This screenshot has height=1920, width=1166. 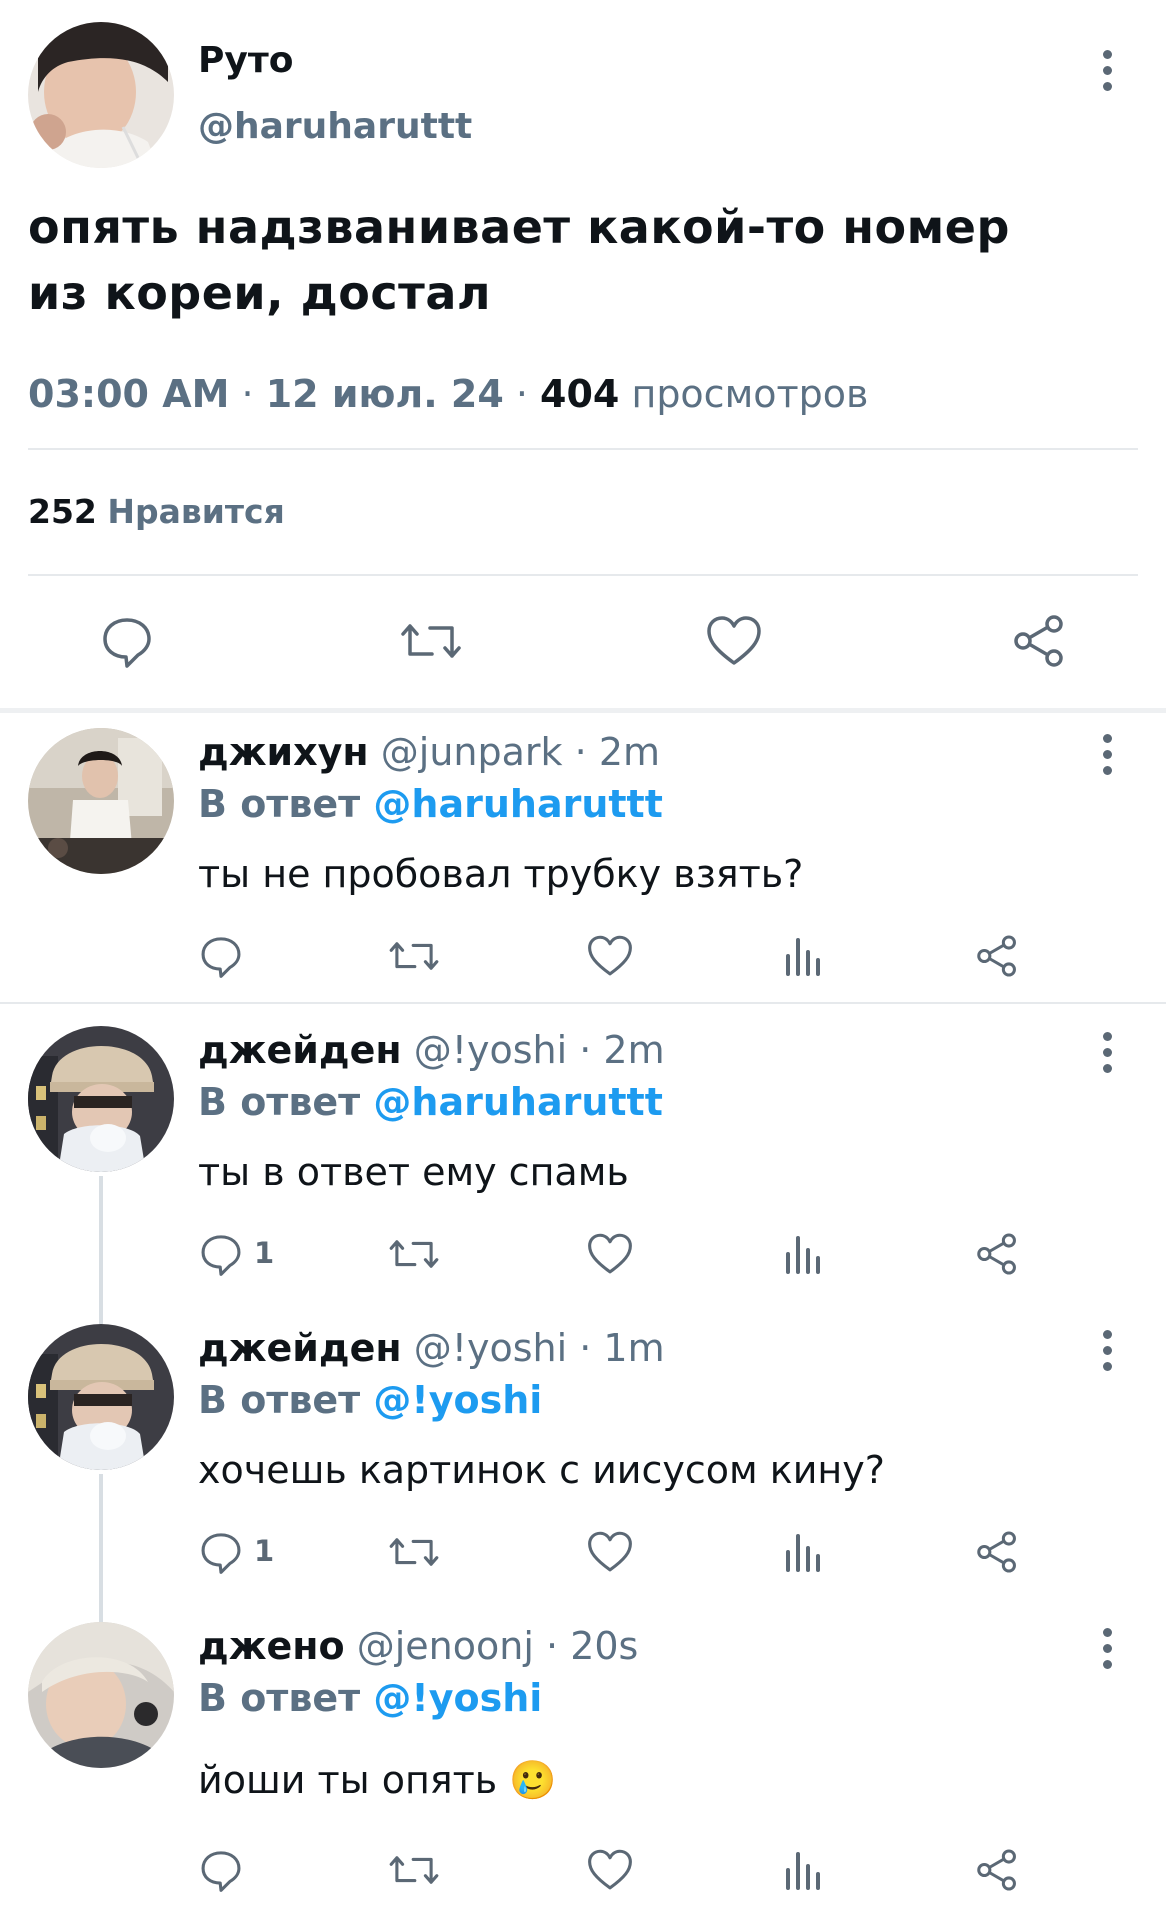 I want to click on reply-text: ты не пробовал трубку взять?, so click(x=501, y=874).